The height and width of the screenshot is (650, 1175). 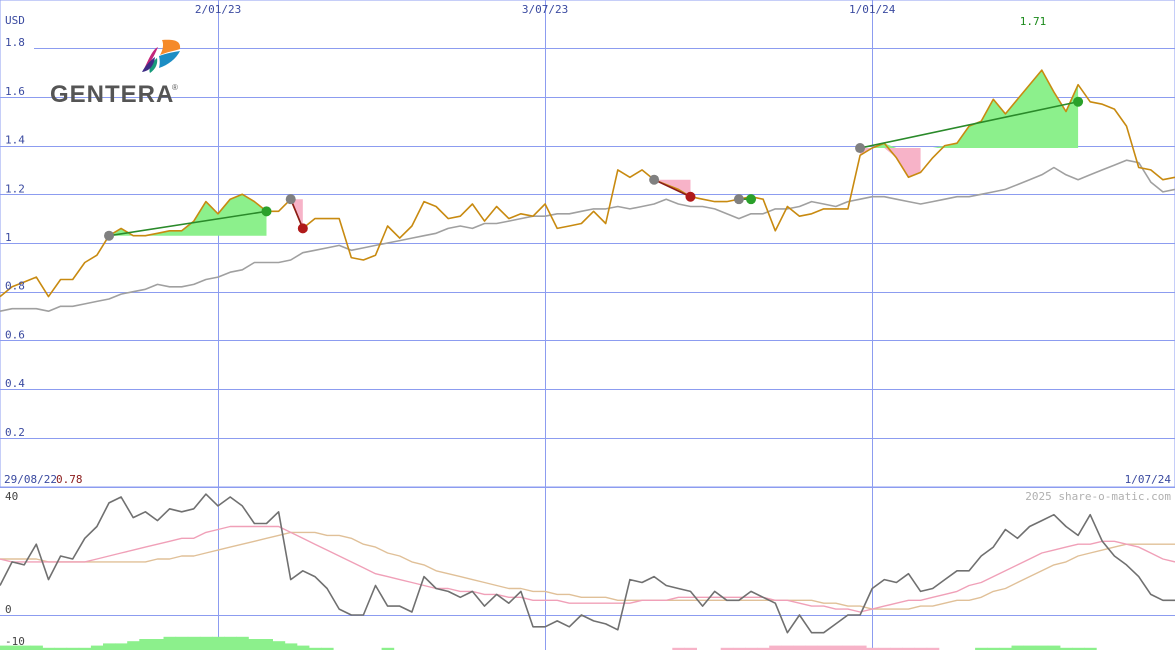 What do you see at coordinates (15, 286) in the screenshot?
I see `y-tick-label: 0.8` at bounding box center [15, 286].